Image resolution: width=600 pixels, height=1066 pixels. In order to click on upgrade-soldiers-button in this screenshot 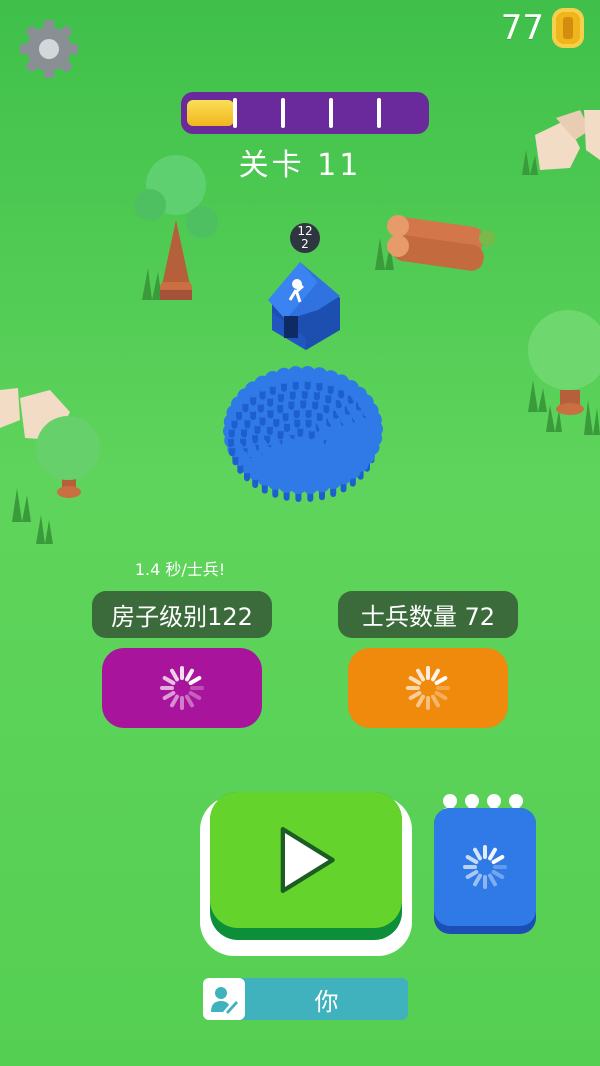, I will do `click(428, 688)`.